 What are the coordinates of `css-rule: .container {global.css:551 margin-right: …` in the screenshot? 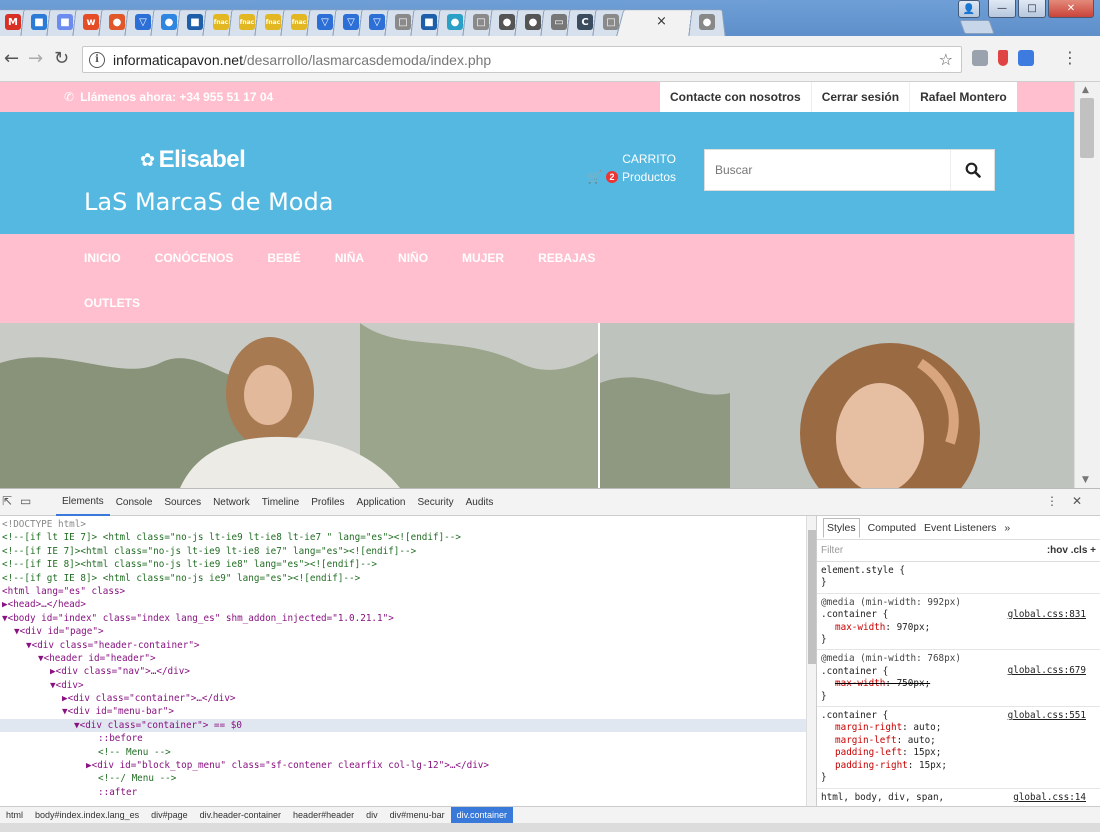 It's located at (958, 748).